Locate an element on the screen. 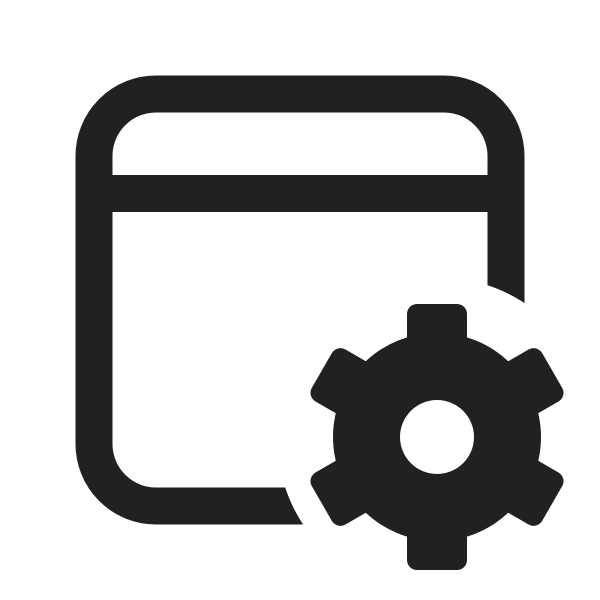 The image size is (600, 600). gear-hole is located at coordinates (437, 437).